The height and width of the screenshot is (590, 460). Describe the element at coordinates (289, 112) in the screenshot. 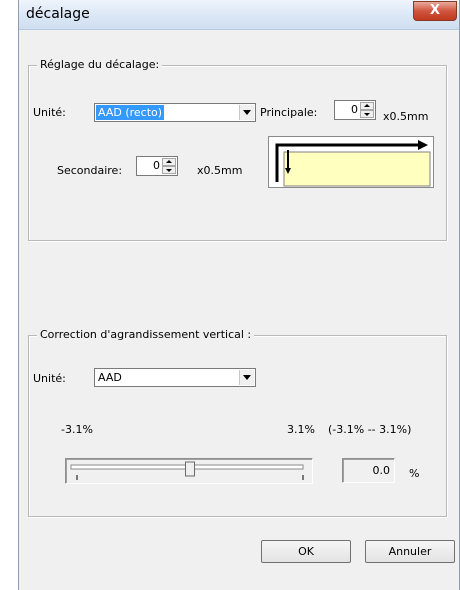

I see `principal-label: Principale:` at that location.